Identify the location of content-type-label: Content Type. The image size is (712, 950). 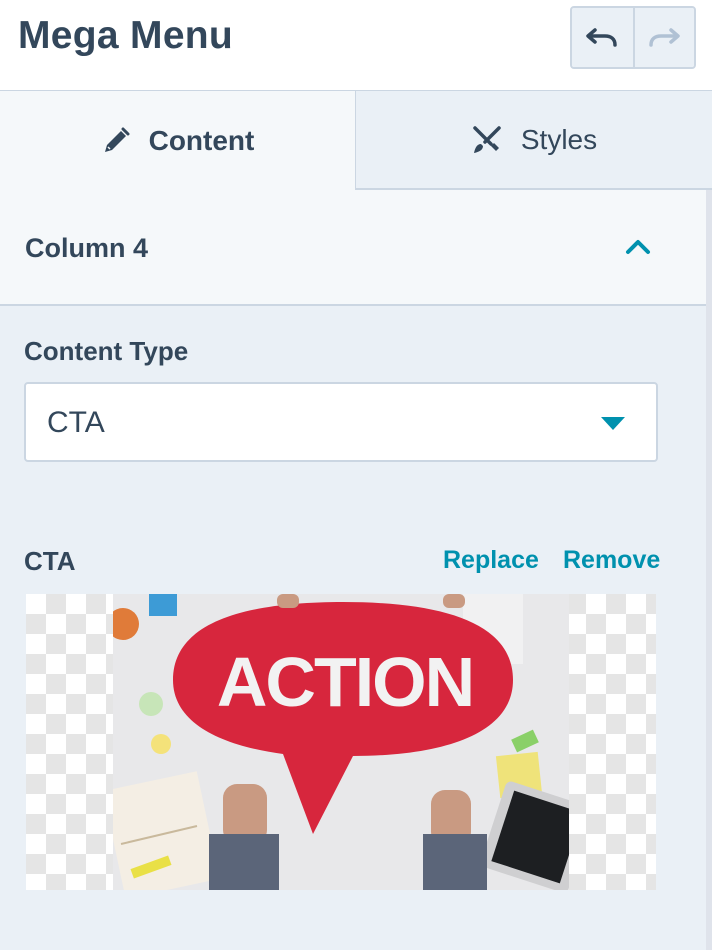
(106, 351).